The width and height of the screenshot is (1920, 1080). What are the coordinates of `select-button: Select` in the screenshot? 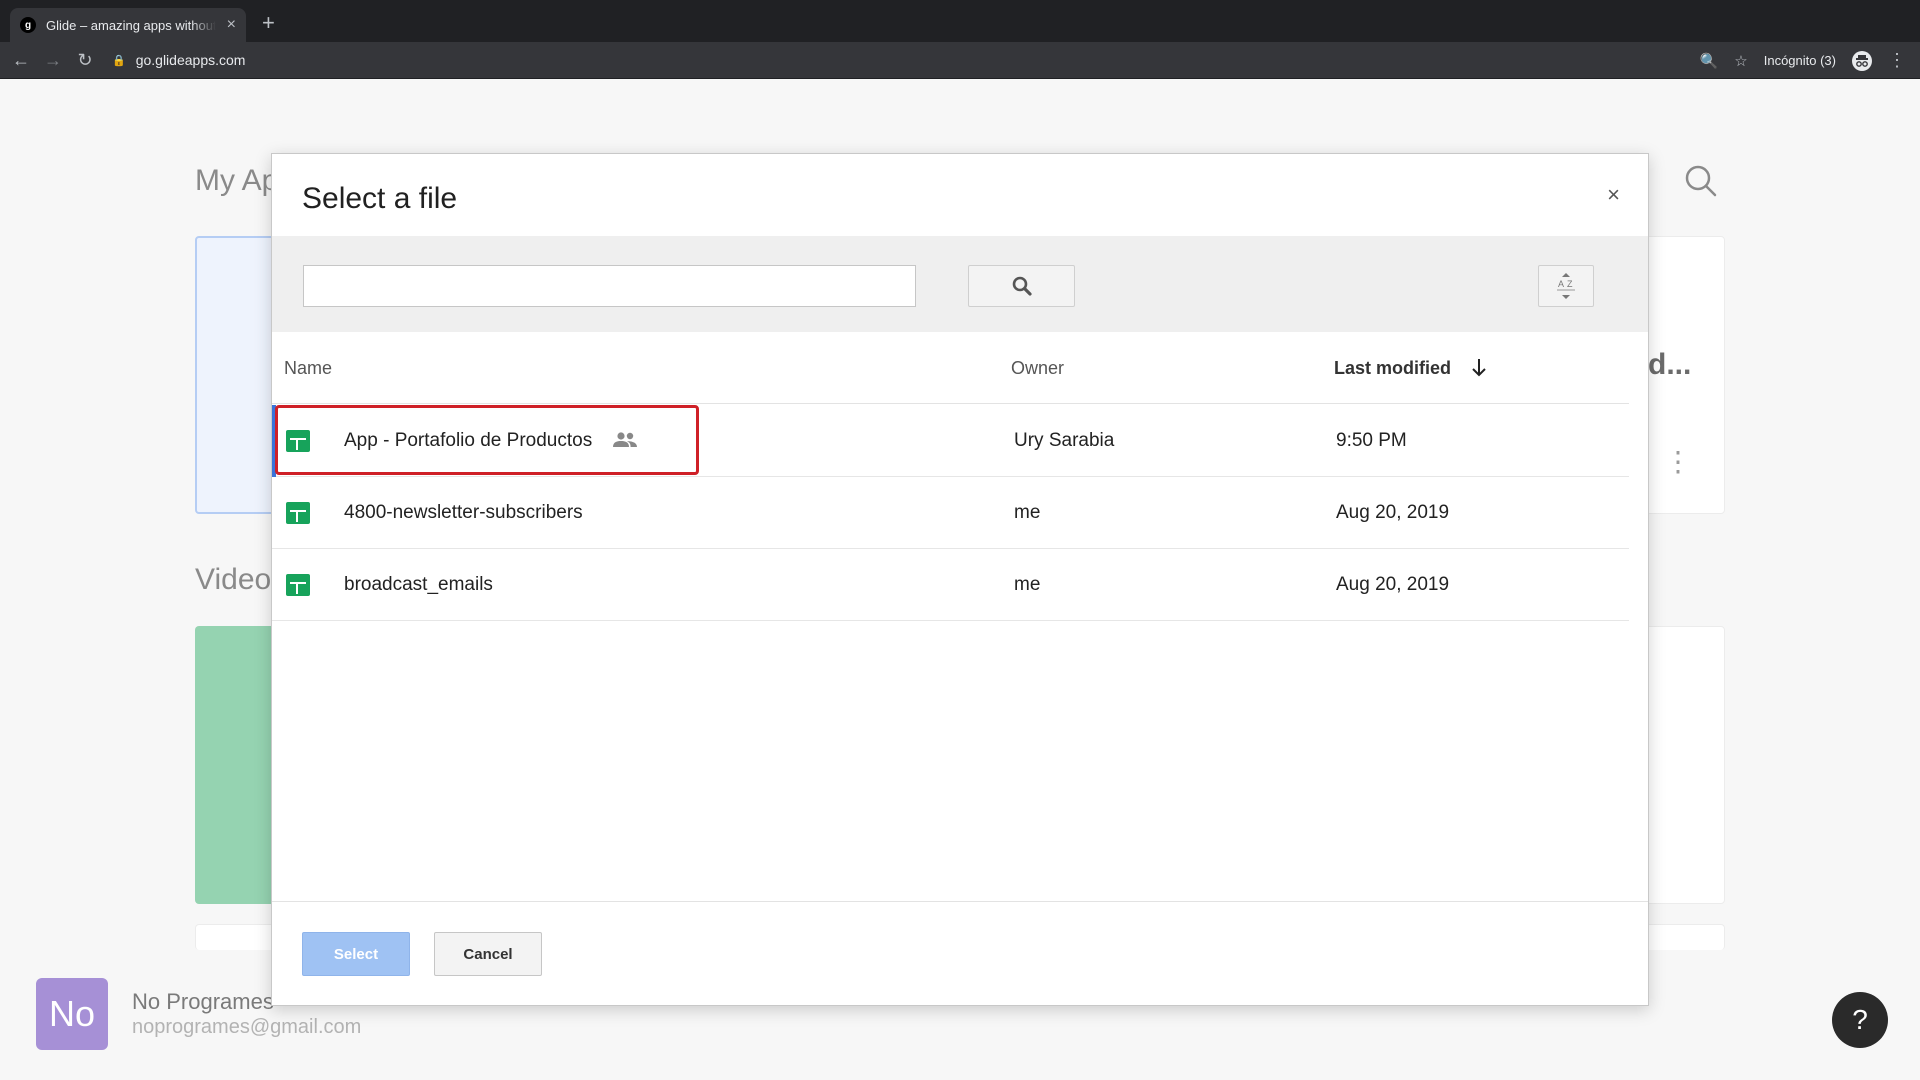 It's located at (356, 954).